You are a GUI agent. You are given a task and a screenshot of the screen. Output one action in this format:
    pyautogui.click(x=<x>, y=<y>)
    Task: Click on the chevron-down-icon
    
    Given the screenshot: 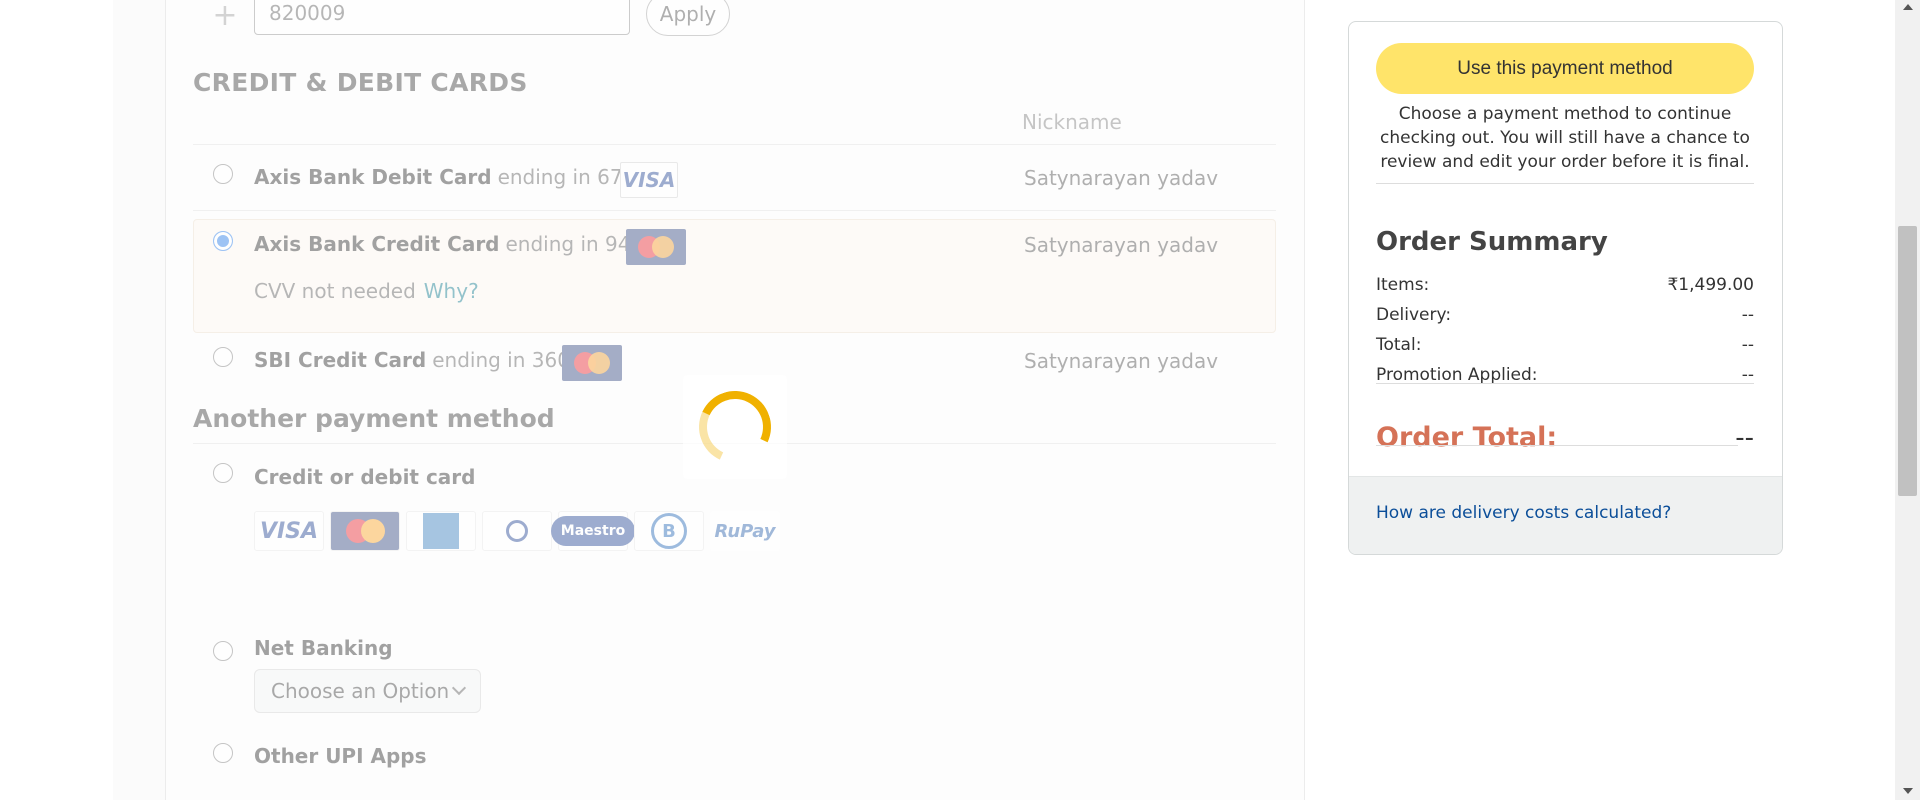 What is the action you would take?
    pyautogui.click(x=459, y=688)
    